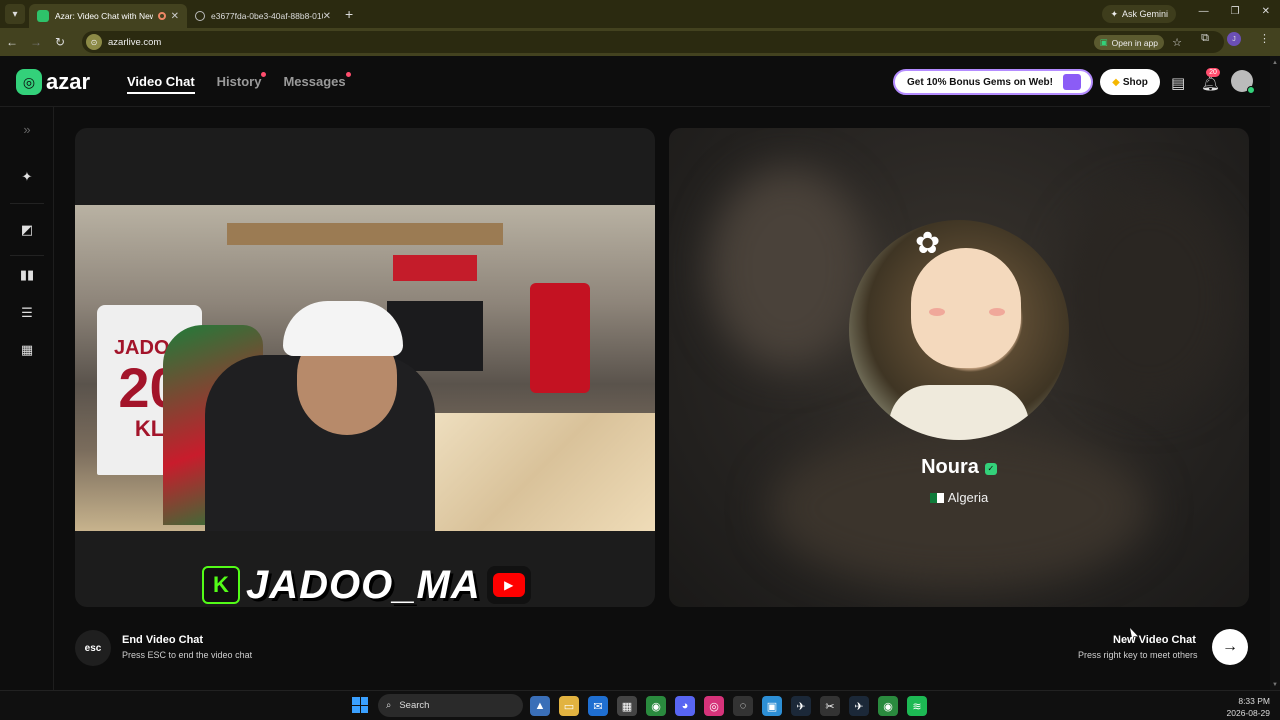 The image size is (1280, 720). What do you see at coordinates (569, 706) in the screenshot?
I see `file-explorer-icon: ▭` at bounding box center [569, 706].